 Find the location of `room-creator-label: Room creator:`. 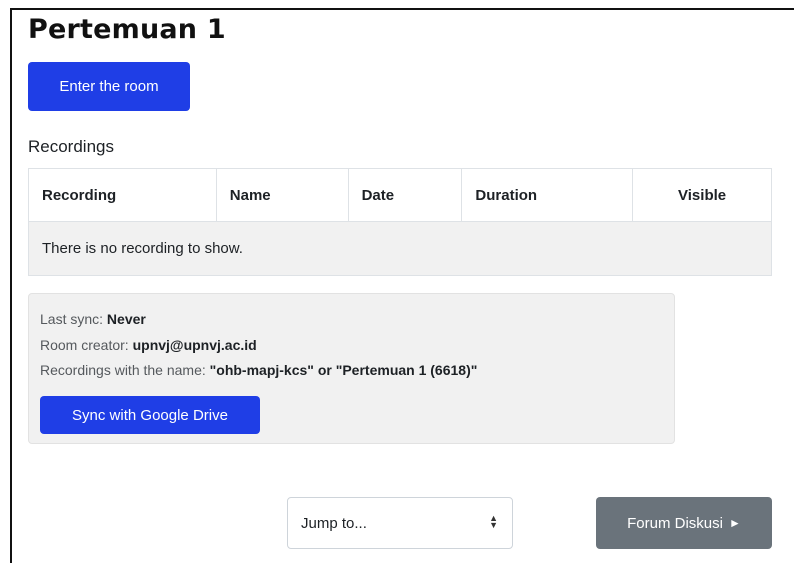

room-creator-label: Room creator: is located at coordinates (86, 345).